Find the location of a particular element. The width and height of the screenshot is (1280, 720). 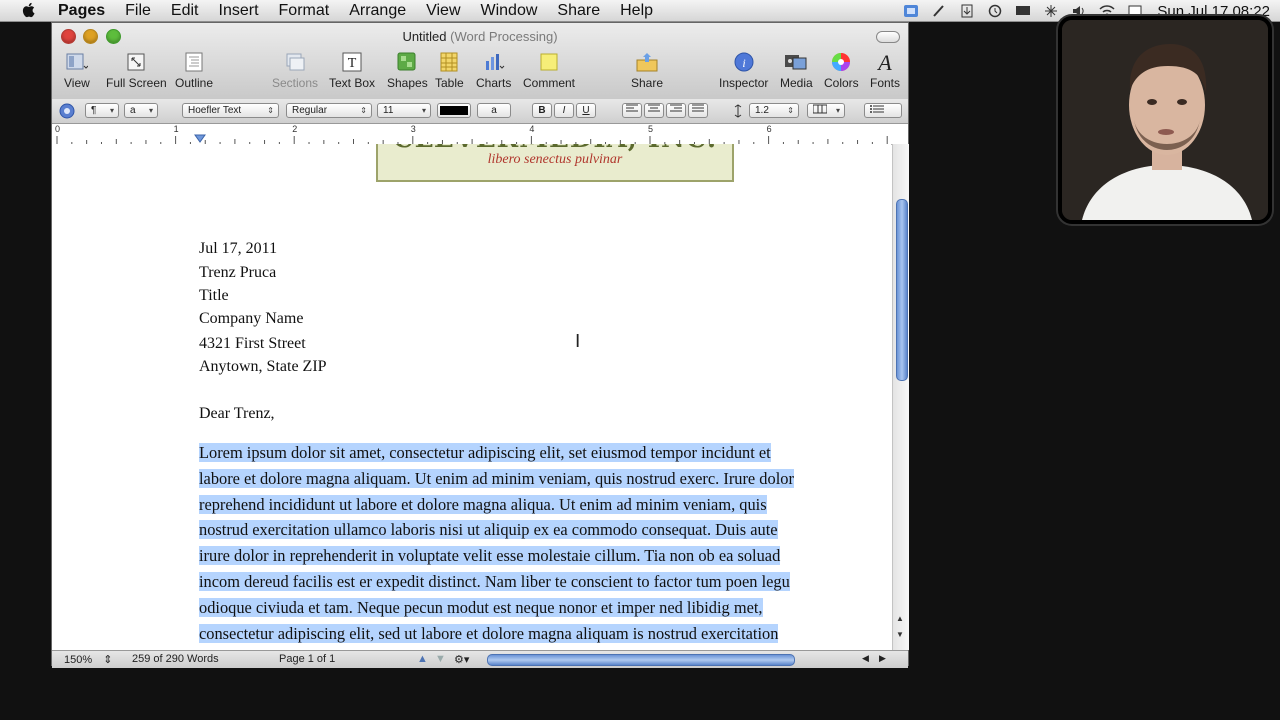

menu-pages: Pages is located at coordinates (81, 11).